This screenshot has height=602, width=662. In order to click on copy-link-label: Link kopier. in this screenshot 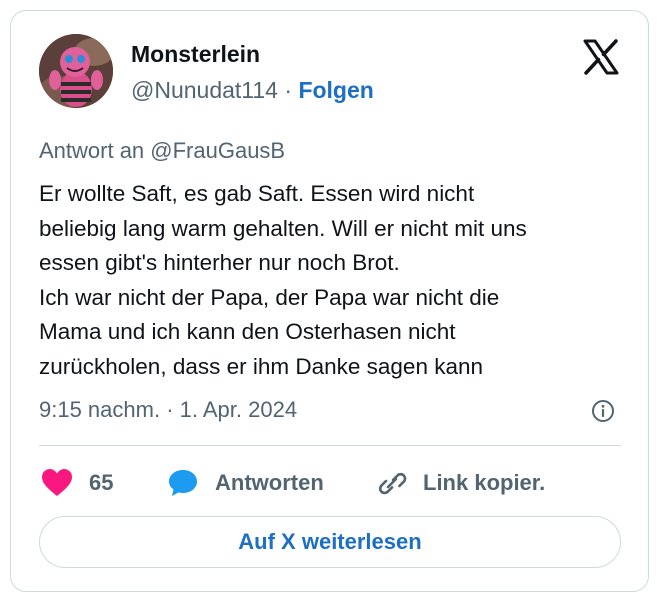, I will do `click(484, 482)`.